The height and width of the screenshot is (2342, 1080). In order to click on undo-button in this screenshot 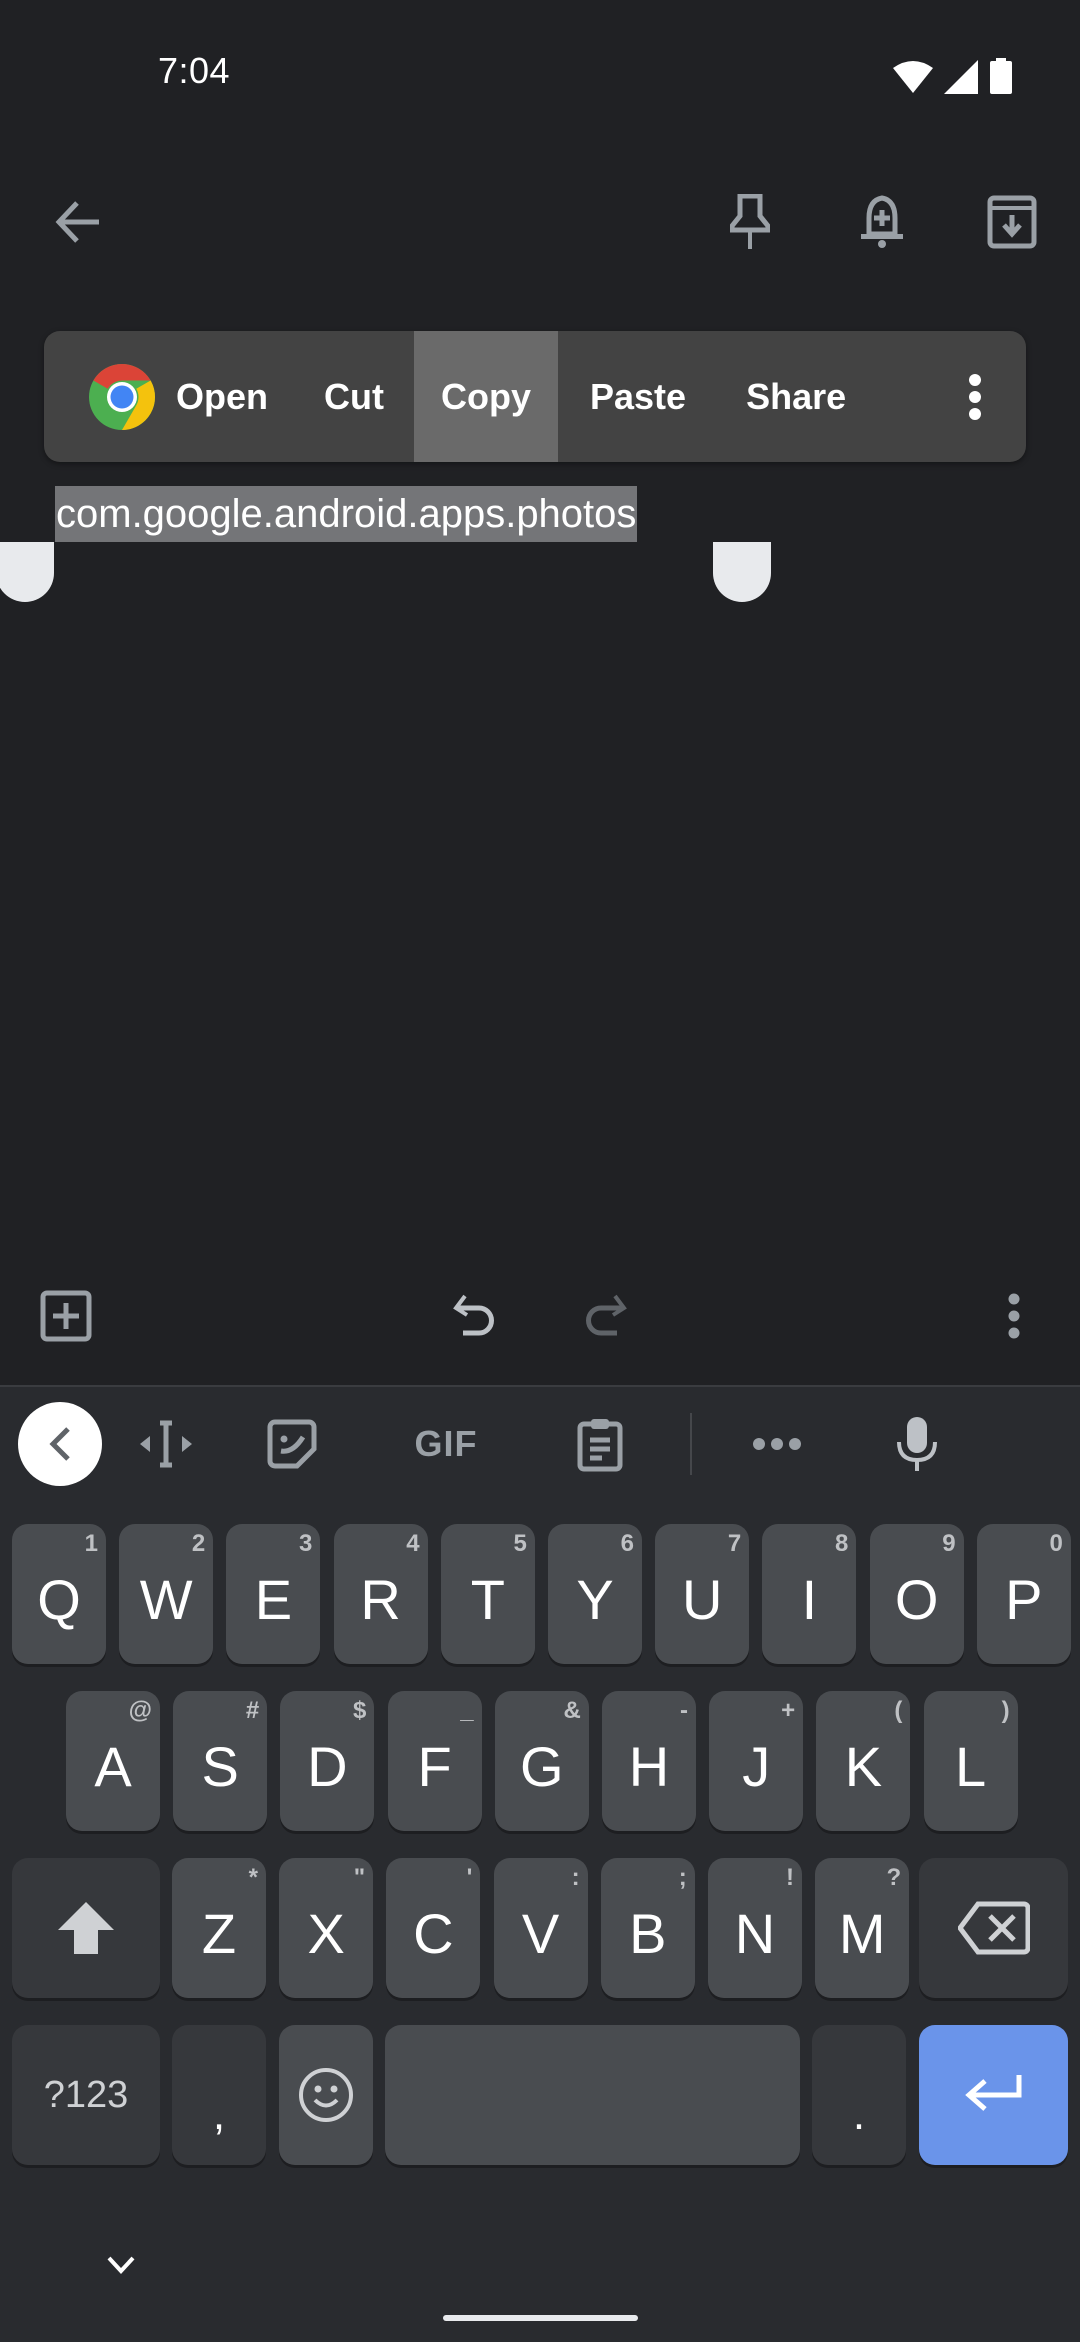, I will do `click(474, 1316)`.